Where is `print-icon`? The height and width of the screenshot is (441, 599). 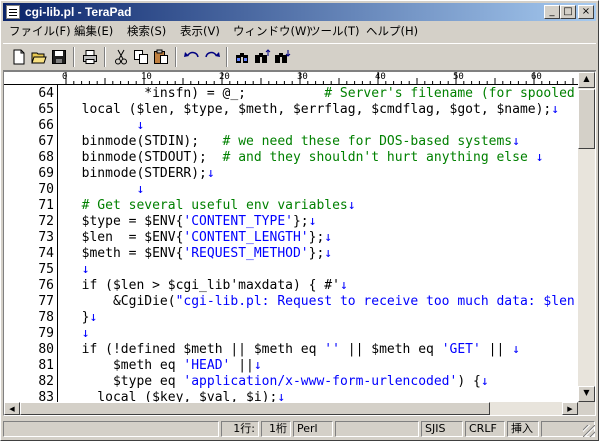
print-icon is located at coordinates (90, 57).